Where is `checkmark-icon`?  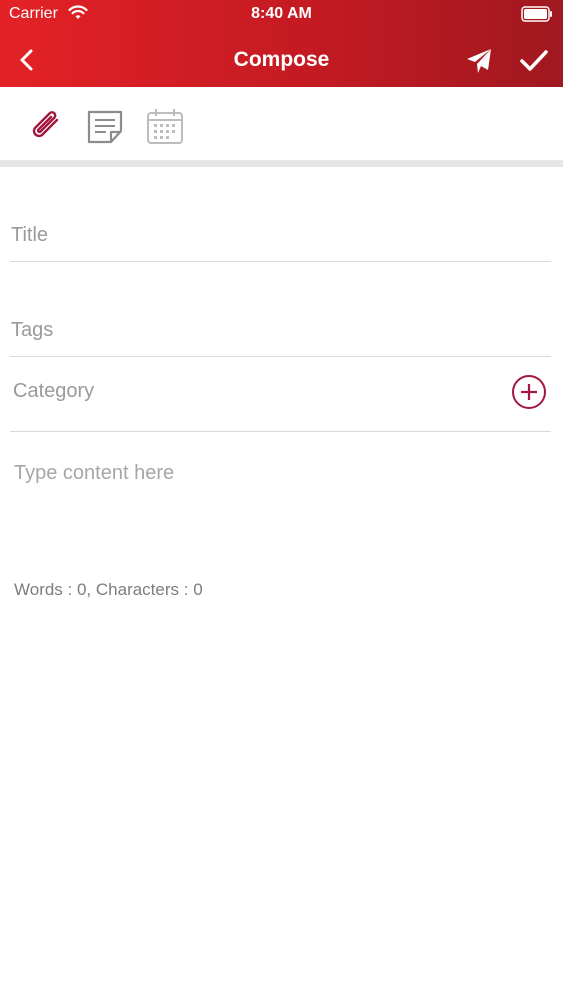
checkmark-icon is located at coordinates (534, 61).